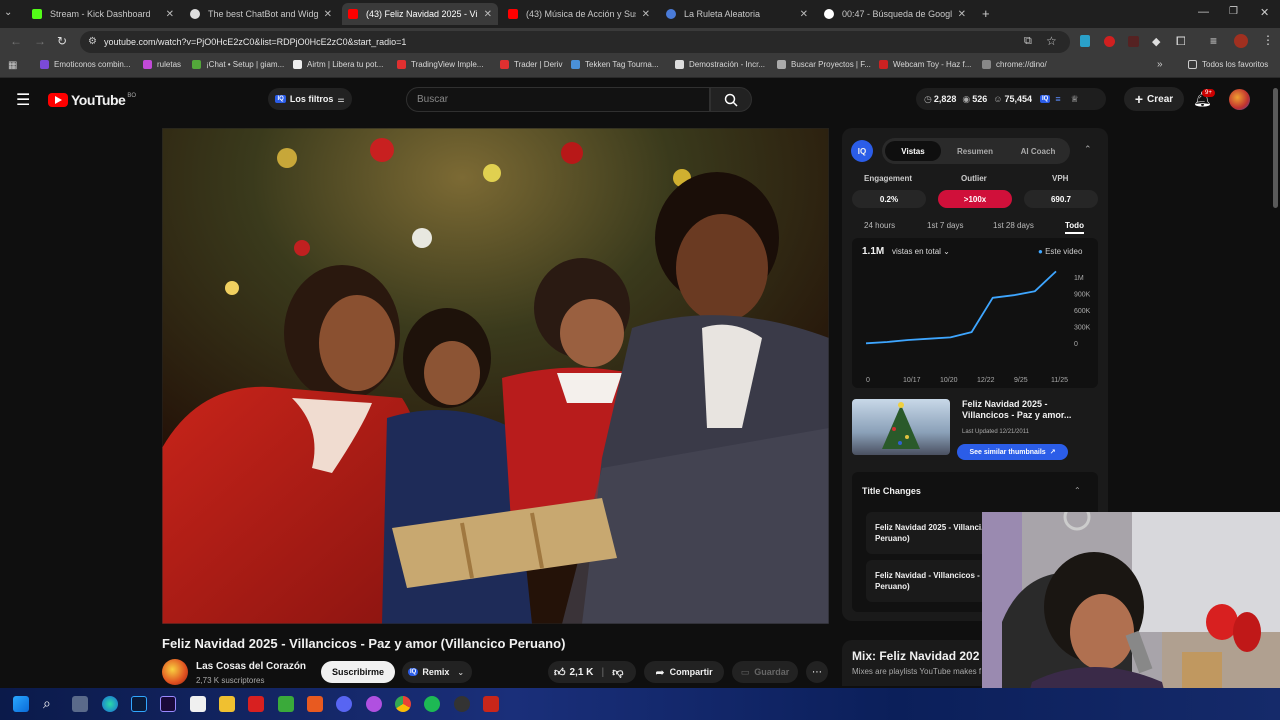  I want to click on windows-start-icon, so click(21, 704).